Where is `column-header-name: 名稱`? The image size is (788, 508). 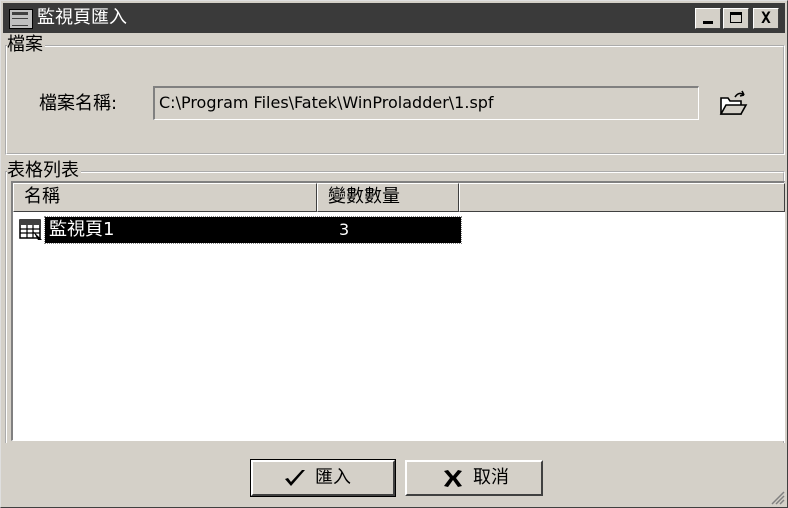 column-header-name: 名稱 is located at coordinates (165, 197).